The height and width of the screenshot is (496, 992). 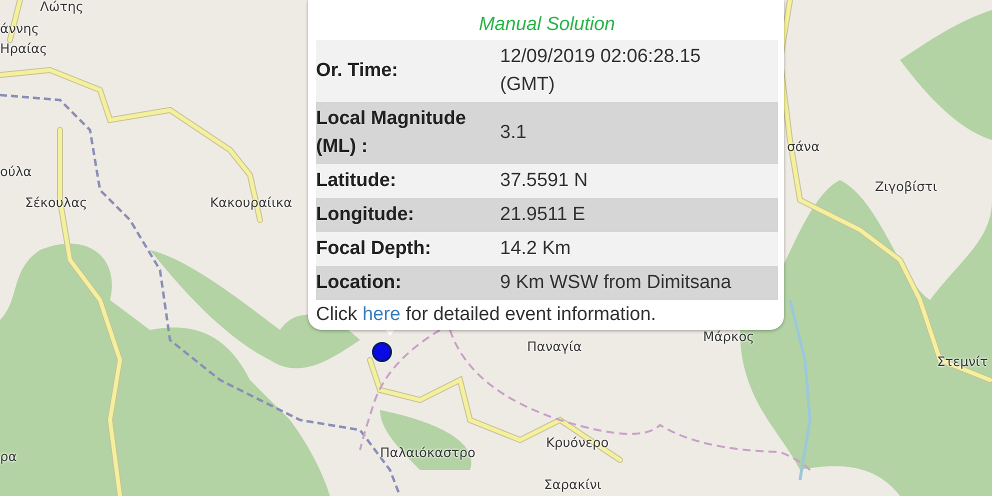 I want to click on details-sentence: Click here for detailed event information., so click(x=487, y=315).